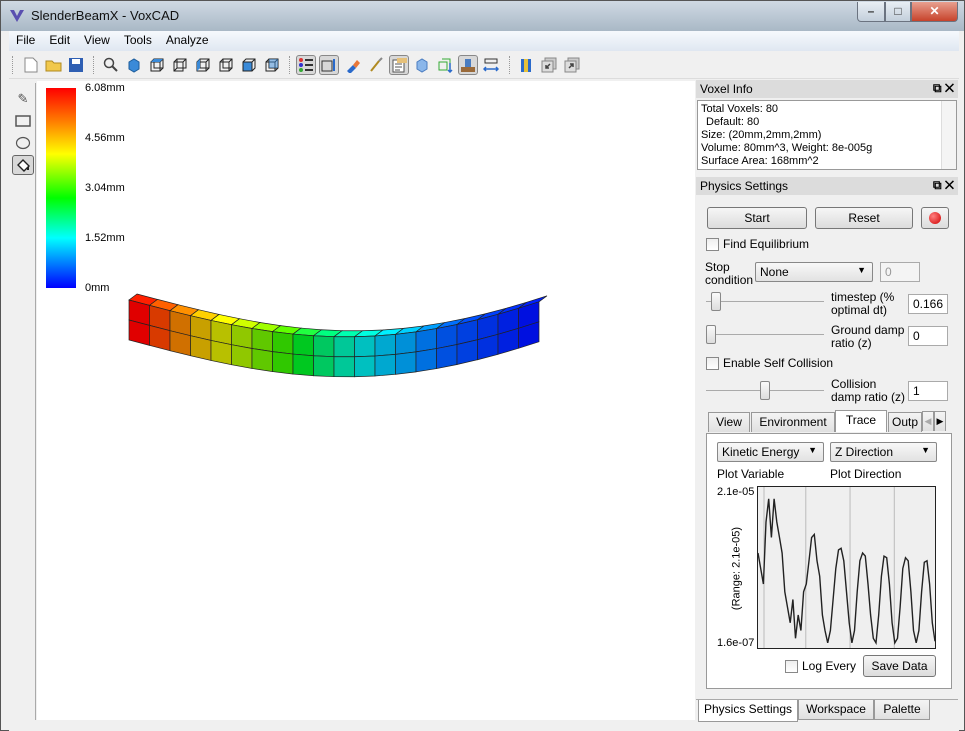 The image size is (965, 731). What do you see at coordinates (59, 40) in the screenshot?
I see `menu-edit: Edit` at bounding box center [59, 40].